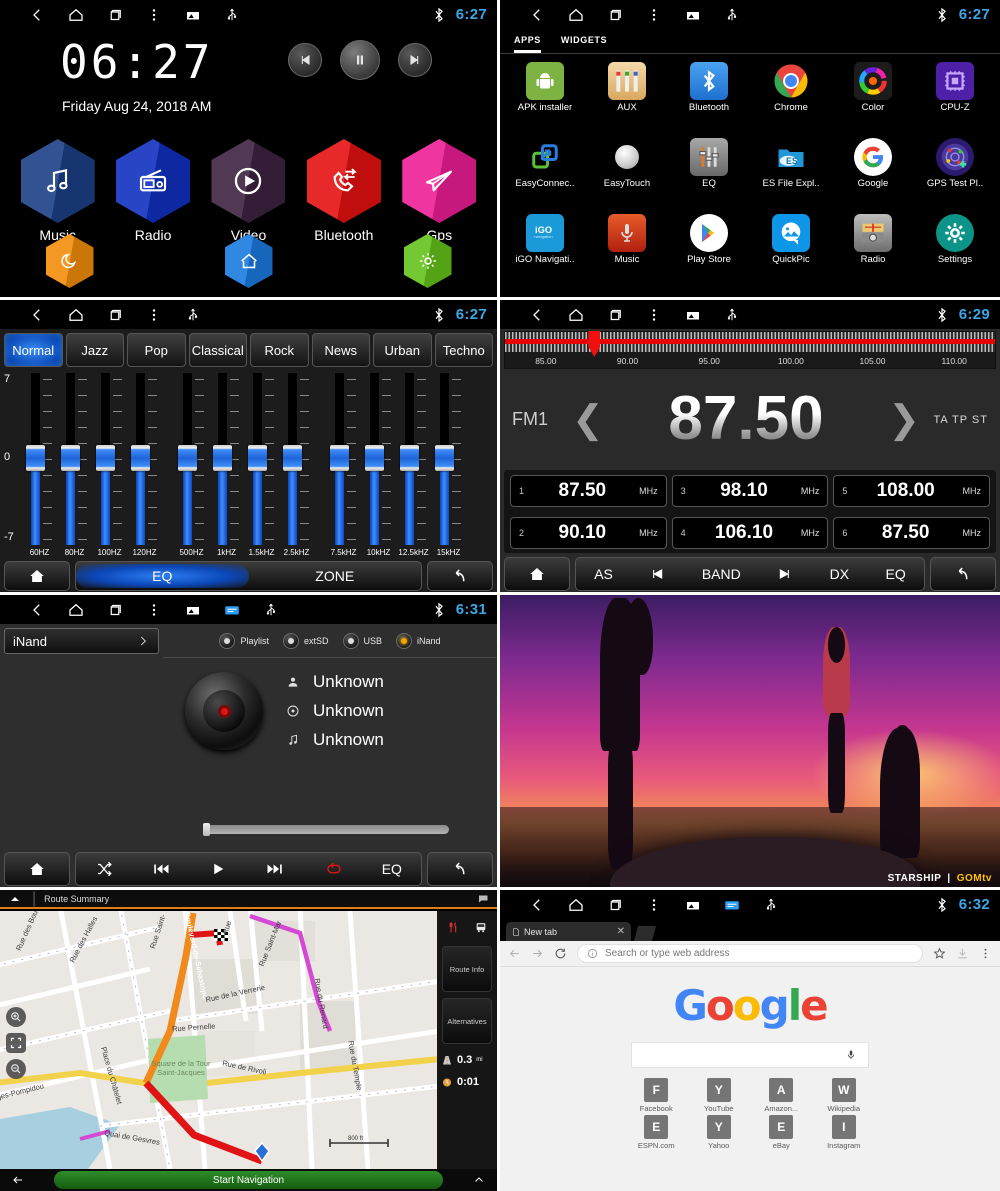  I want to click on music-eq-button: EQ, so click(392, 869).